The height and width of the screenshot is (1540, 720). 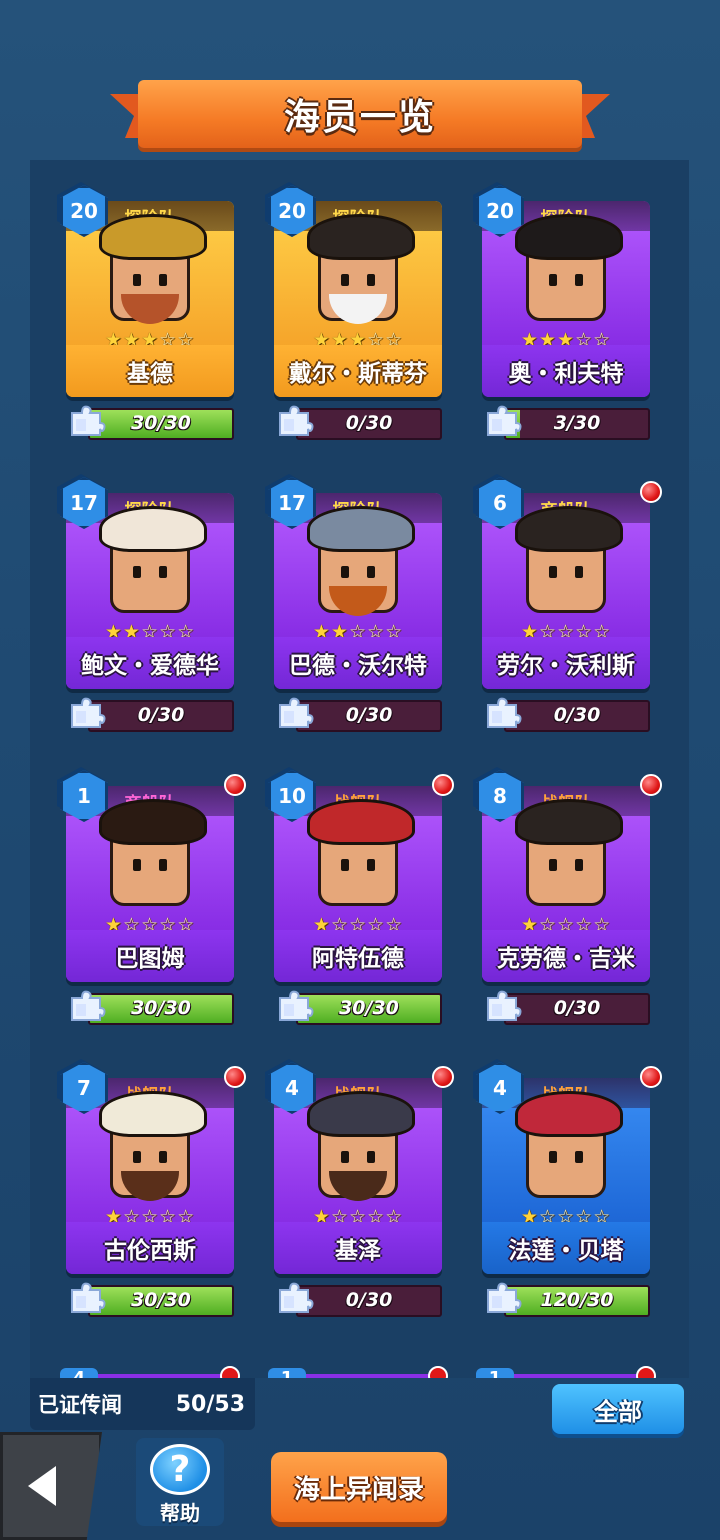 I want to click on crew-card: 商船队 ★☆☆☆☆ 巴图姆 1, so click(x=151, y=903).